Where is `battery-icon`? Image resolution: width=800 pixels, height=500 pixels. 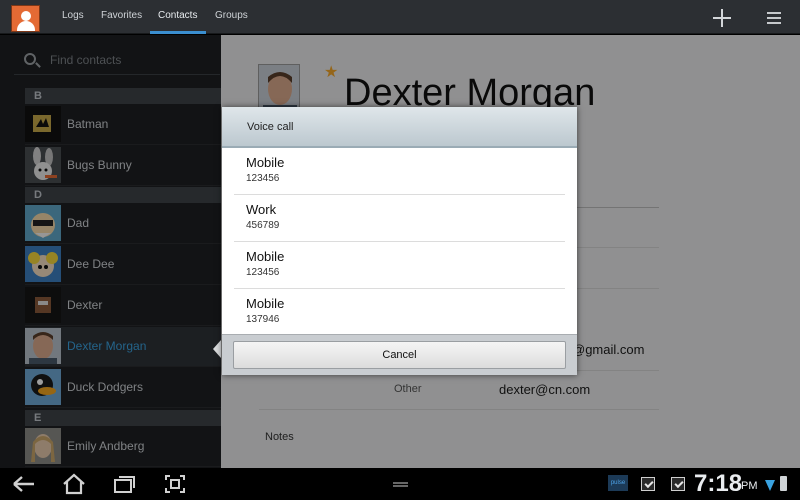
battery-icon is located at coordinates (783, 483).